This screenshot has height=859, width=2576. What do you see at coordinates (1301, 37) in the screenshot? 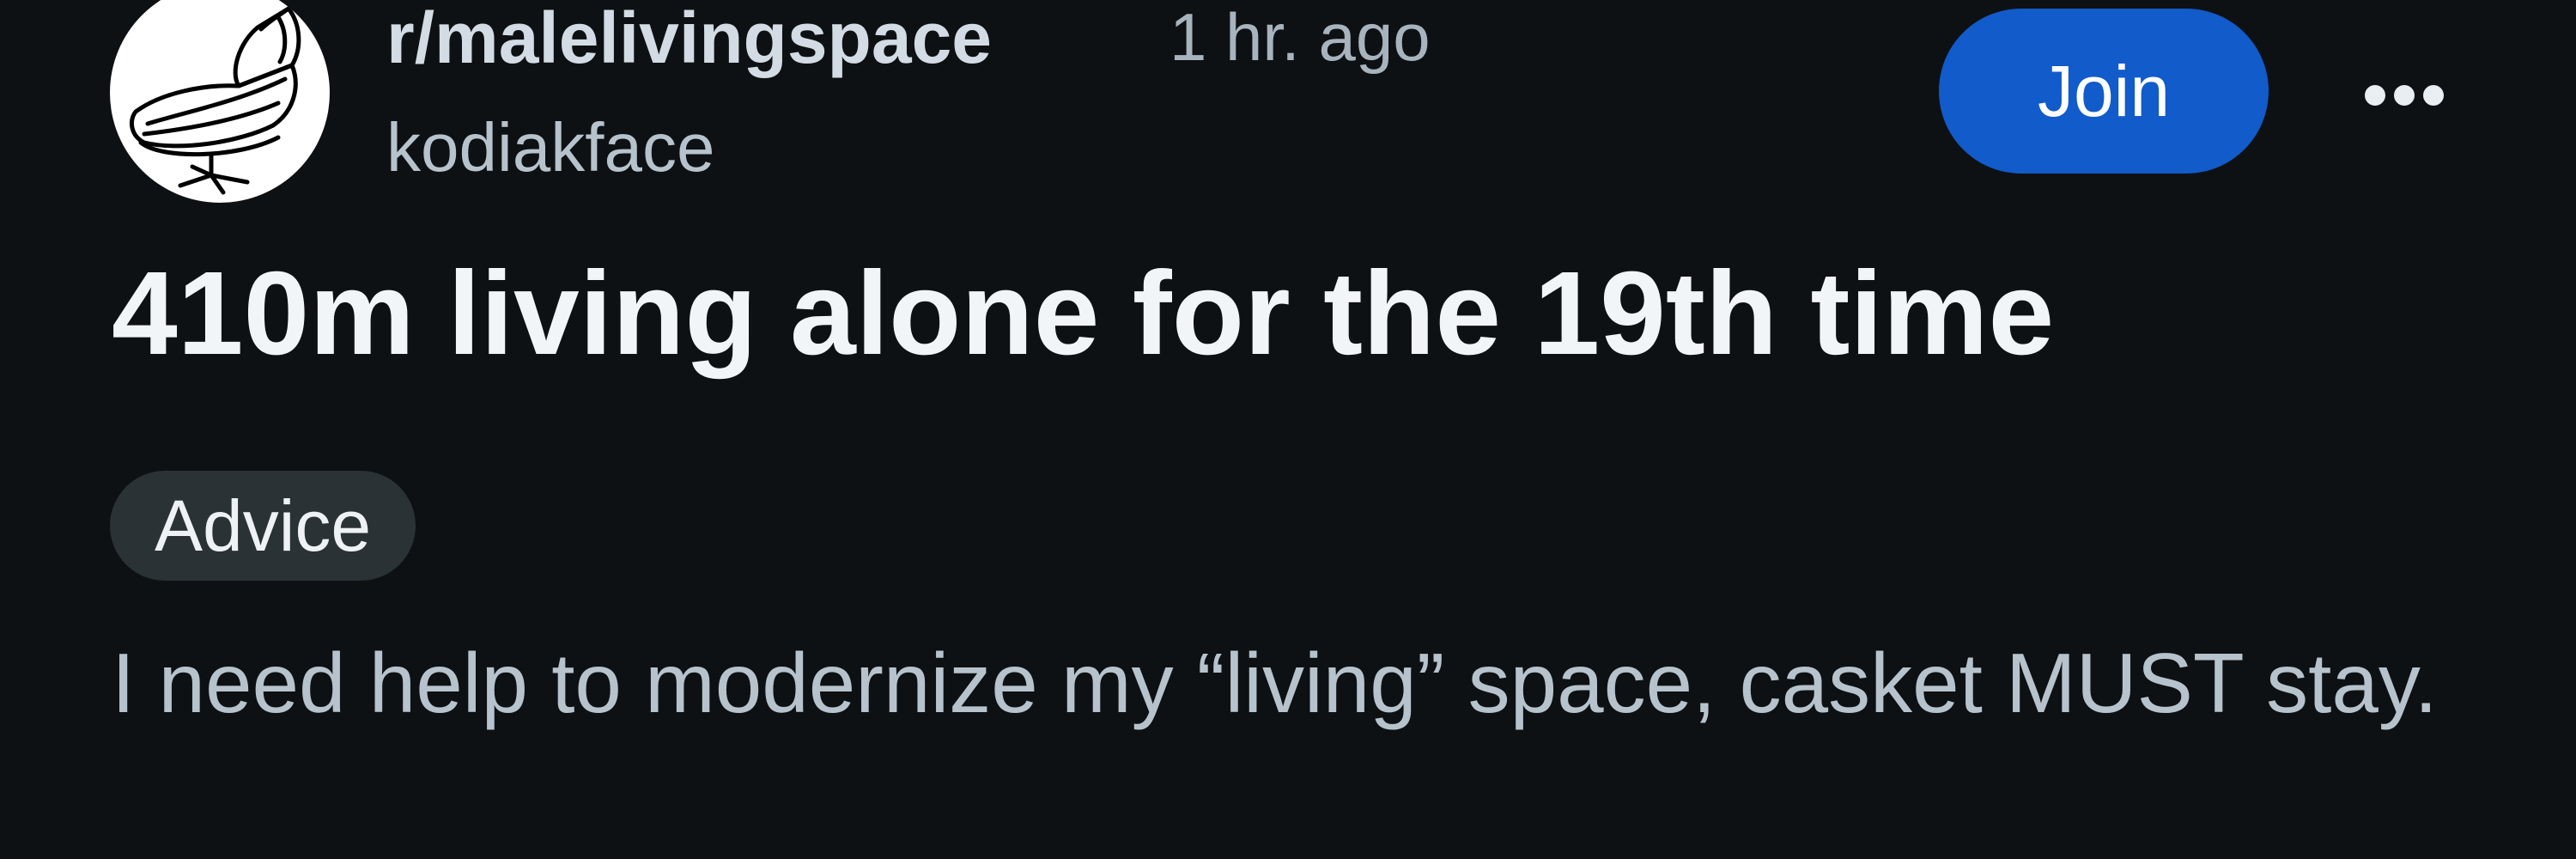
I see `post-timestamp: 1 hr. ago` at bounding box center [1301, 37].